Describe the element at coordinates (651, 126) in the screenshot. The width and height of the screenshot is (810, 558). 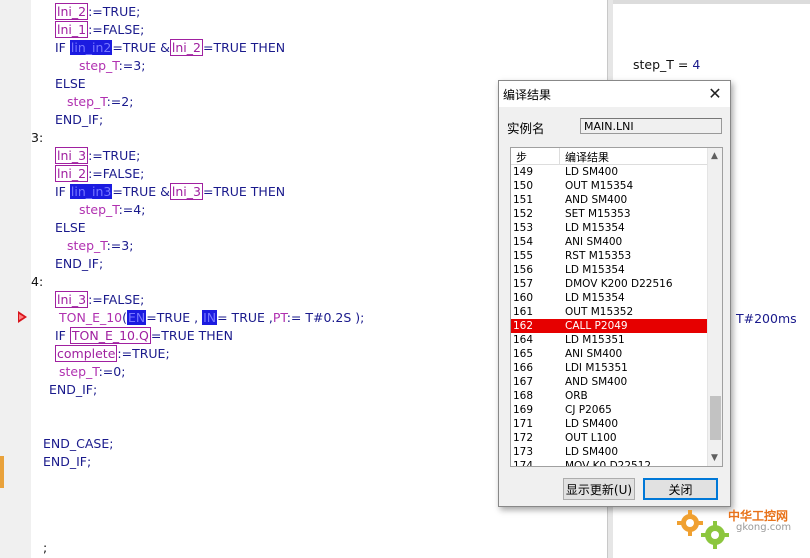
I see `instance-name-field: MAIN.LNI` at that location.